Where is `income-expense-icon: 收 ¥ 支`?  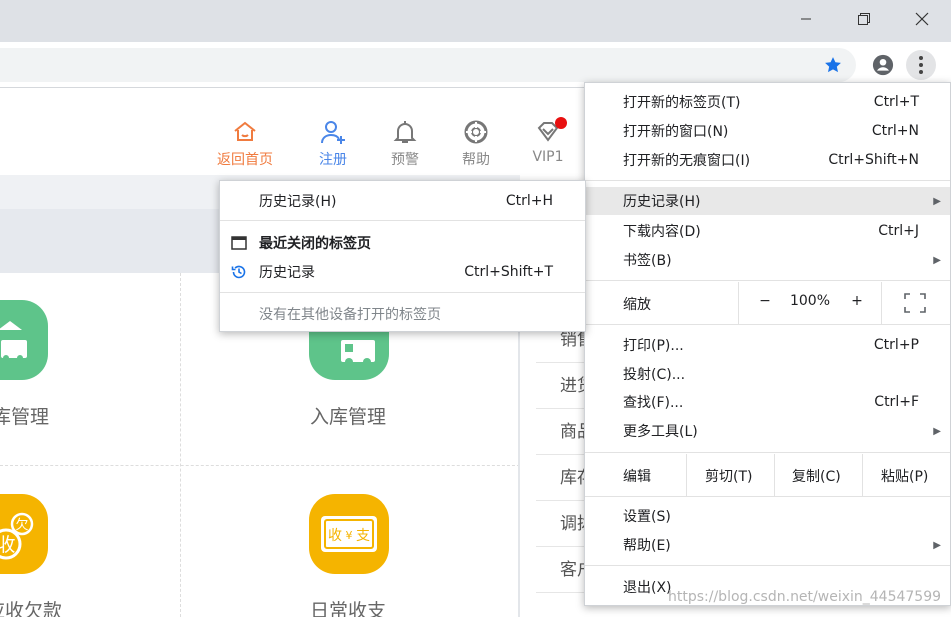 income-expense-icon: 收 ¥ 支 is located at coordinates (349, 534).